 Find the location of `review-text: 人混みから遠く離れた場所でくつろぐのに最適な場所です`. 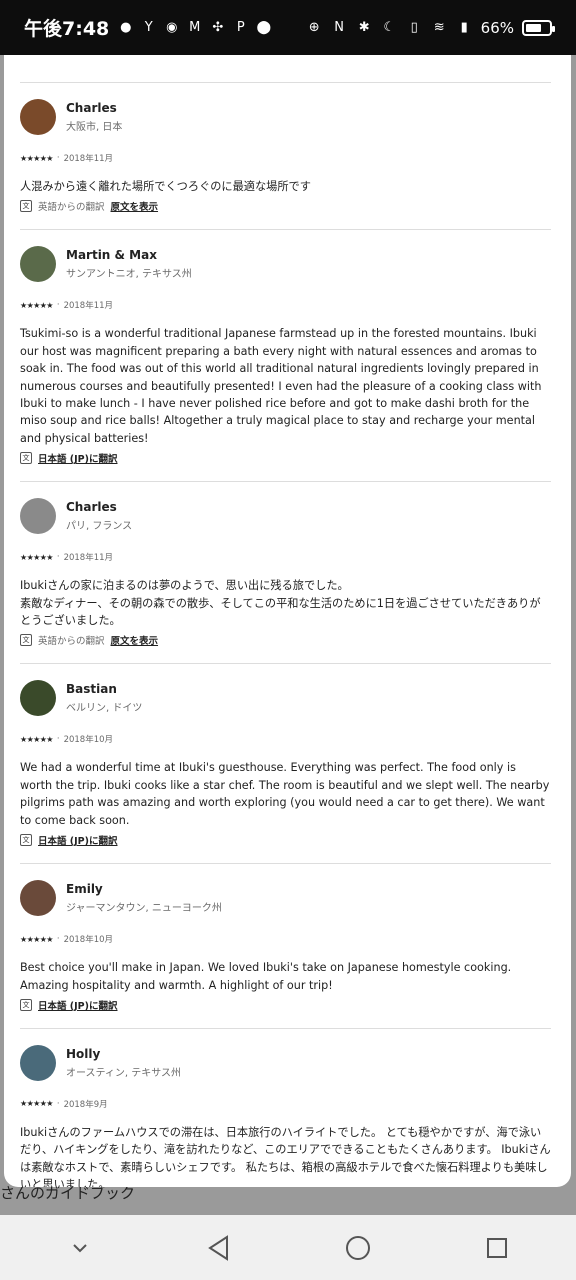

review-text: 人混みから遠く離れた場所でくつろぐのに最適な場所です is located at coordinates (165, 186).